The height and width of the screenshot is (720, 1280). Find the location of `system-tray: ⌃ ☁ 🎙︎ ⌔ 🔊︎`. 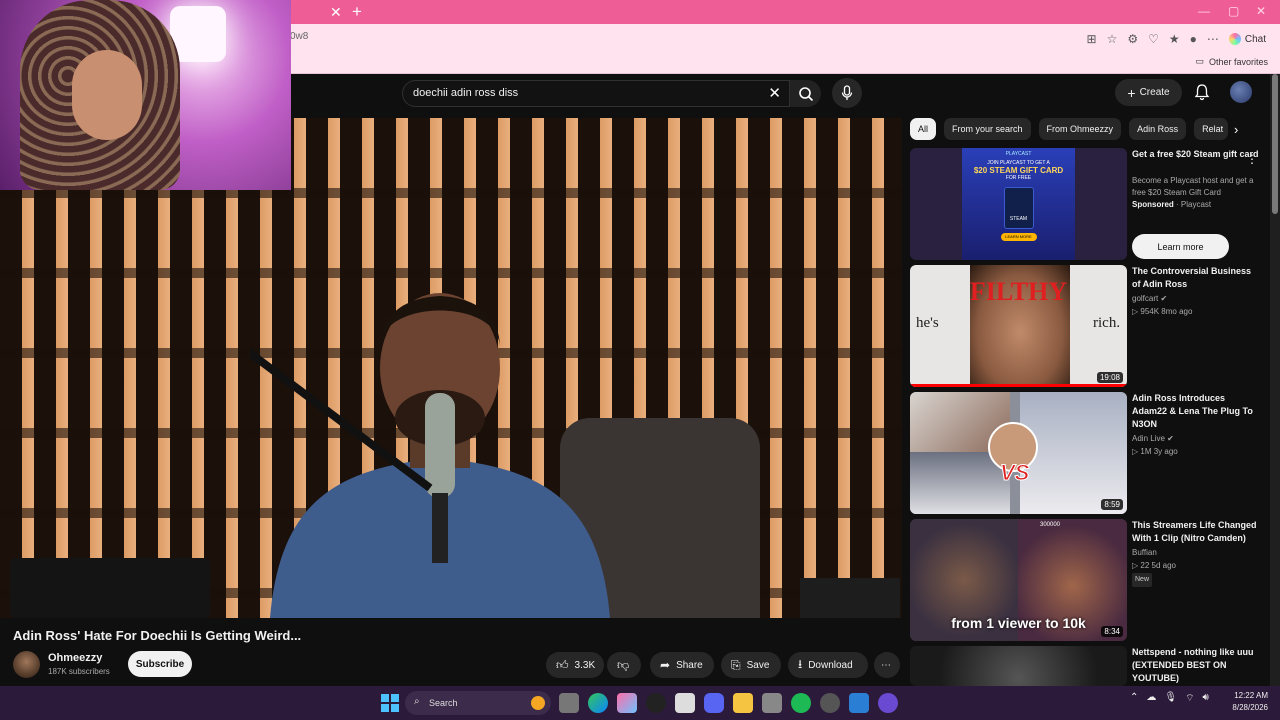

system-tray: ⌃ ☁ 🎙︎ ⌔ 🔊︎ is located at coordinates (1169, 698).